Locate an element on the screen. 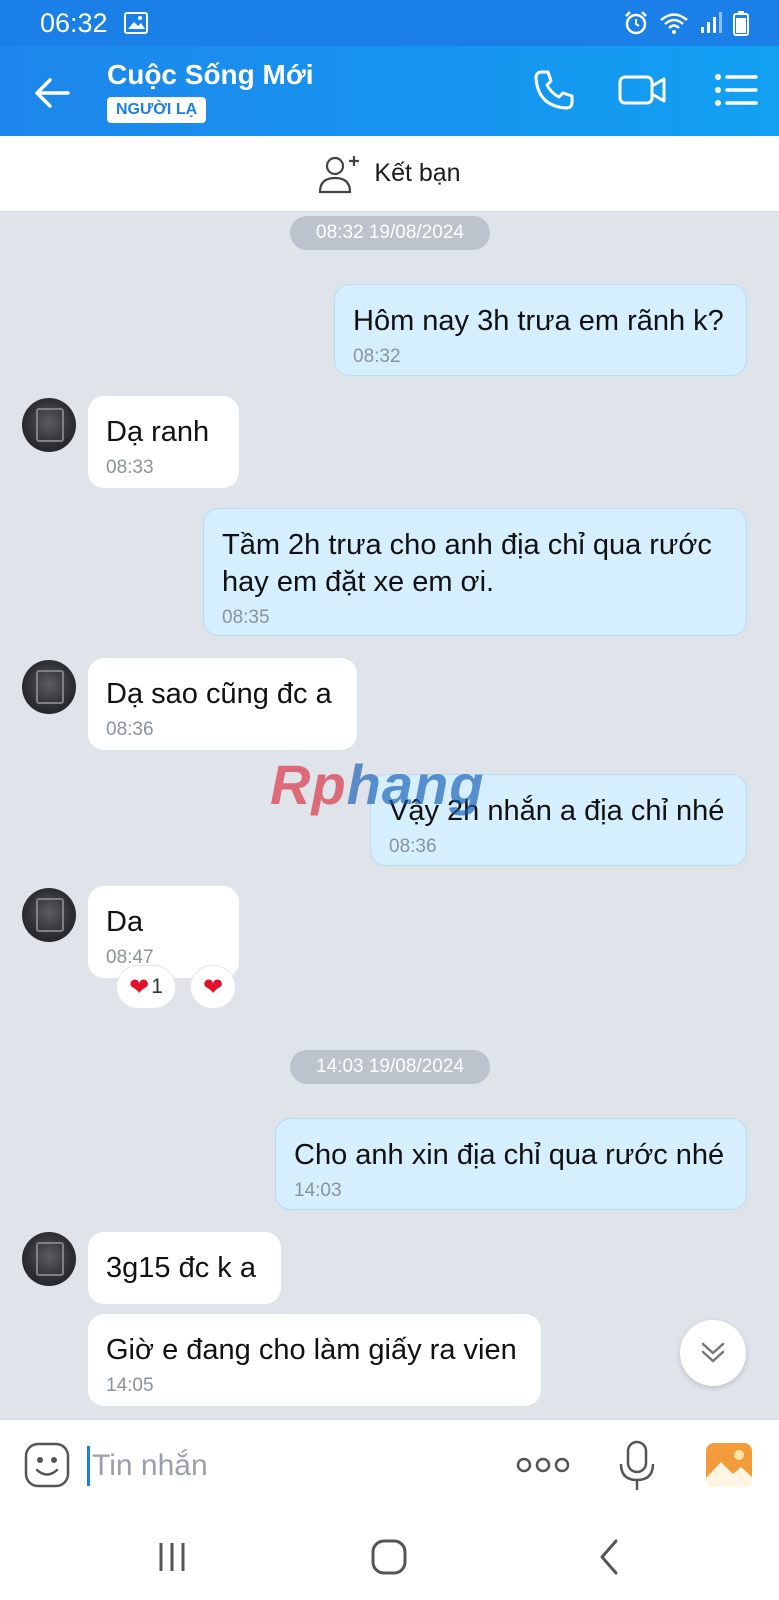 The width and height of the screenshot is (779, 1600). scroll-to-bottom-button is located at coordinates (713, 1353).